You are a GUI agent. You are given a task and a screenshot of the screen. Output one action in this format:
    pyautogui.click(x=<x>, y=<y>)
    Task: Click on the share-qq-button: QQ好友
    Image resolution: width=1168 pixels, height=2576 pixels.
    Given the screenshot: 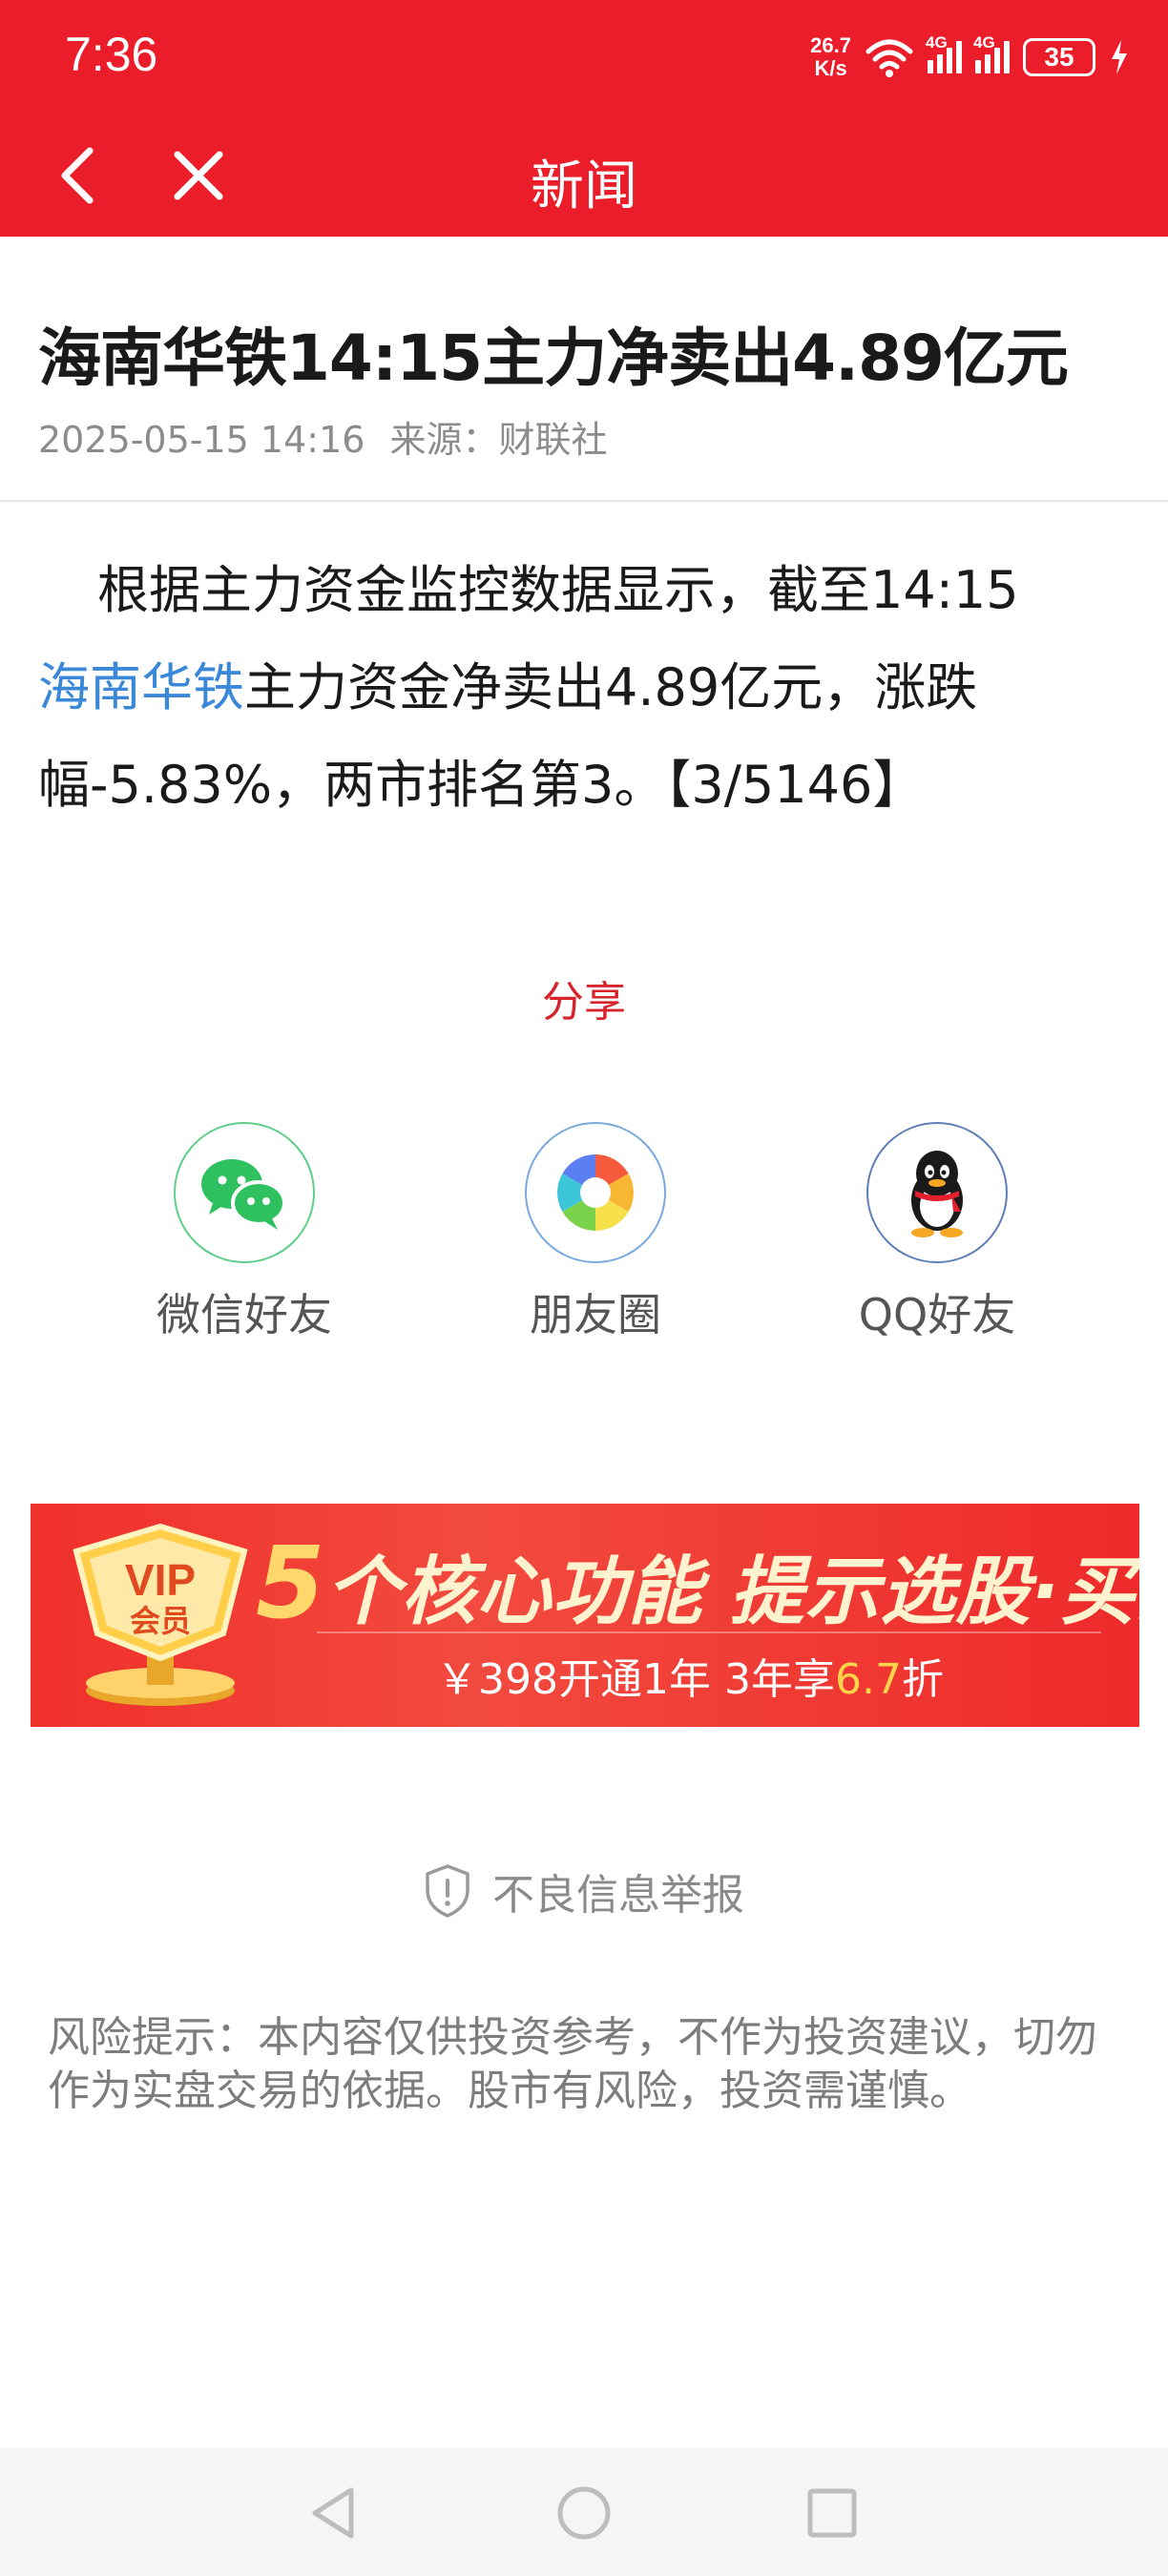 What is the action you would take?
    pyautogui.click(x=937, y=1232)
    